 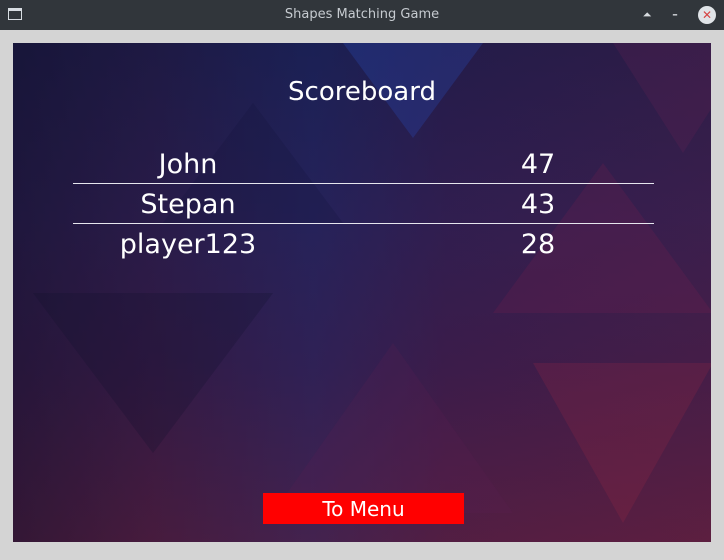 What do you see at coordinates (362, 92) in the screenshot?
I see `scoreboard-title: Scoreboard` at bounding box center [362, 92].